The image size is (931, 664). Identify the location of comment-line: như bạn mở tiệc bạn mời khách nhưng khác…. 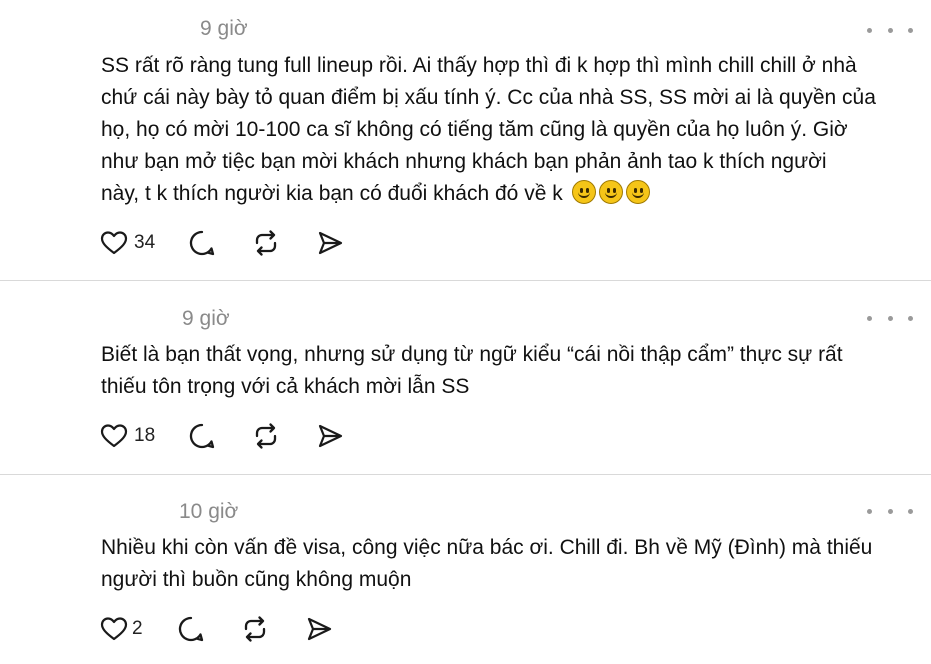
(464, 161).